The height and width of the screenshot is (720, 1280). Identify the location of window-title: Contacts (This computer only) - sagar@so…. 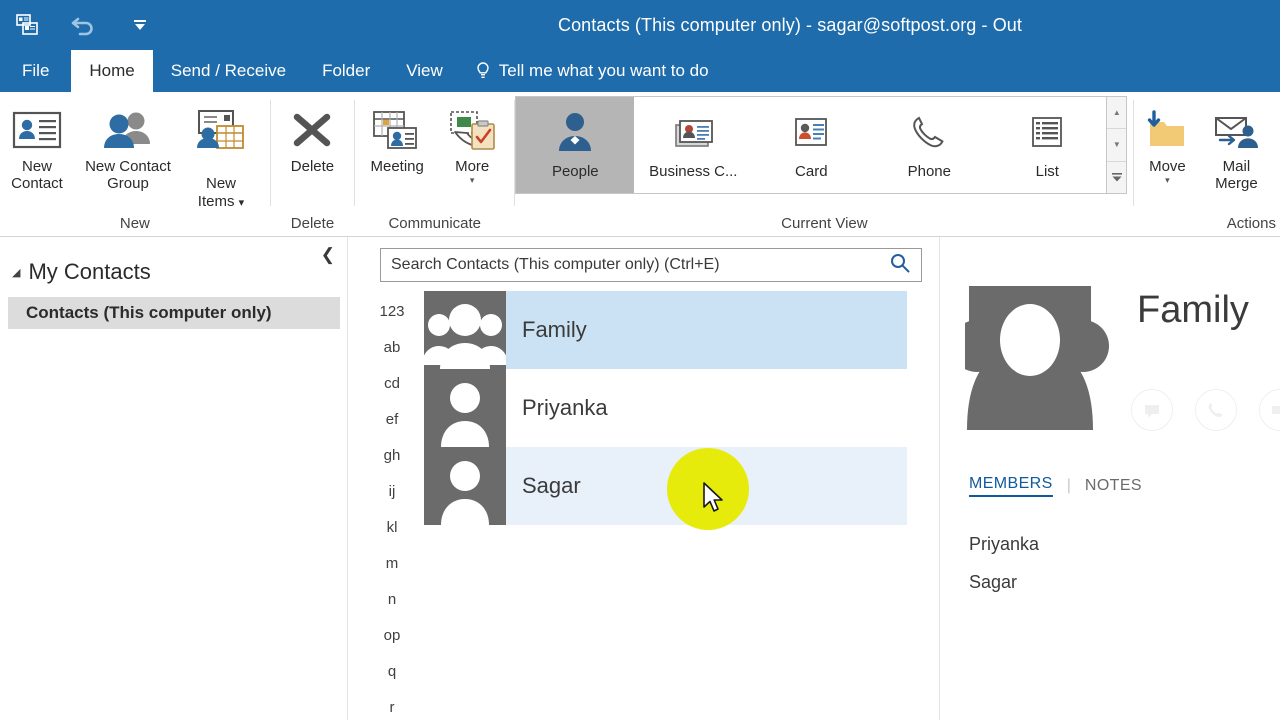
(790, 24).